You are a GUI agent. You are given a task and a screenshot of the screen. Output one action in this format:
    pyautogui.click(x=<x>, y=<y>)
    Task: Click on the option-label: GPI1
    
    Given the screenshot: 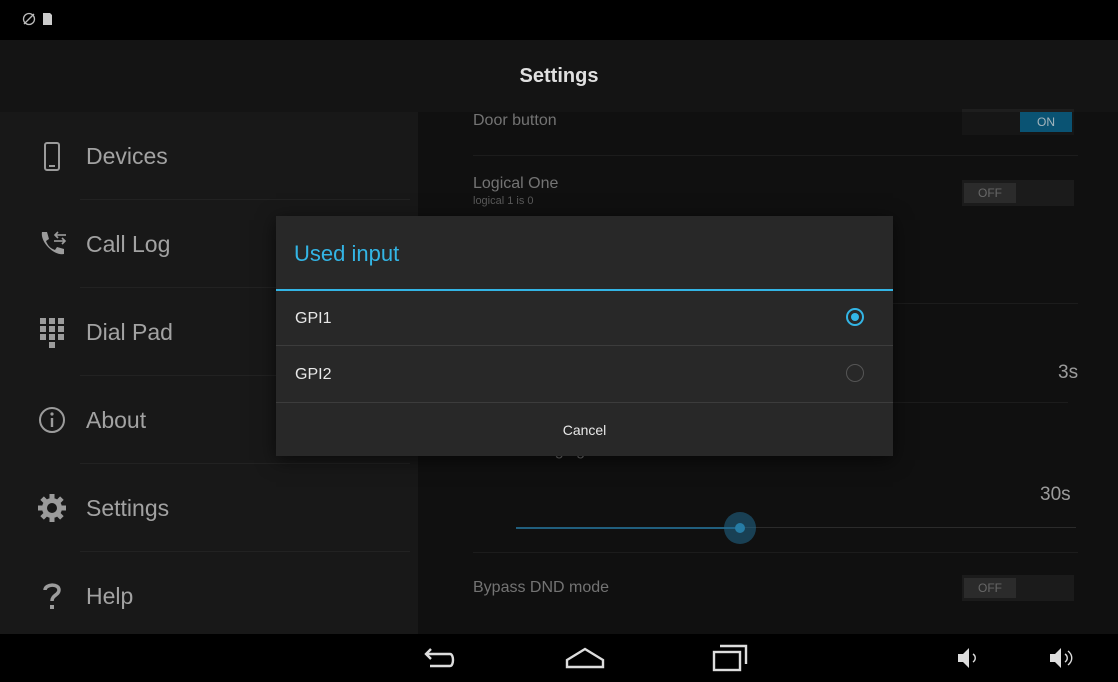 What is the action you would take?
    pyautogui.click(x=313, y=318)
    